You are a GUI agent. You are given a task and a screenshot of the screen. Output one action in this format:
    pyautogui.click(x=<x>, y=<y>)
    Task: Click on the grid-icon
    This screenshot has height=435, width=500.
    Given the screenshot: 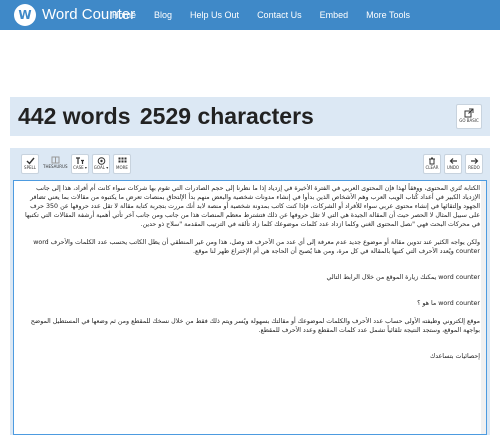 What is the action you would take?
    pyautogui.click(x=122, y=160)
    